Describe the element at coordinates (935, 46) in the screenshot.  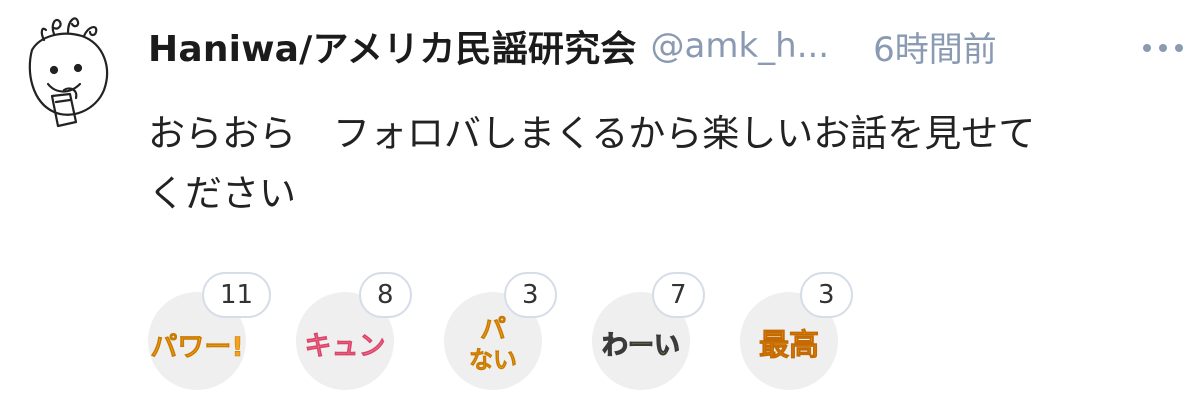
I see `post-timestamp: 6時間前` at that location.